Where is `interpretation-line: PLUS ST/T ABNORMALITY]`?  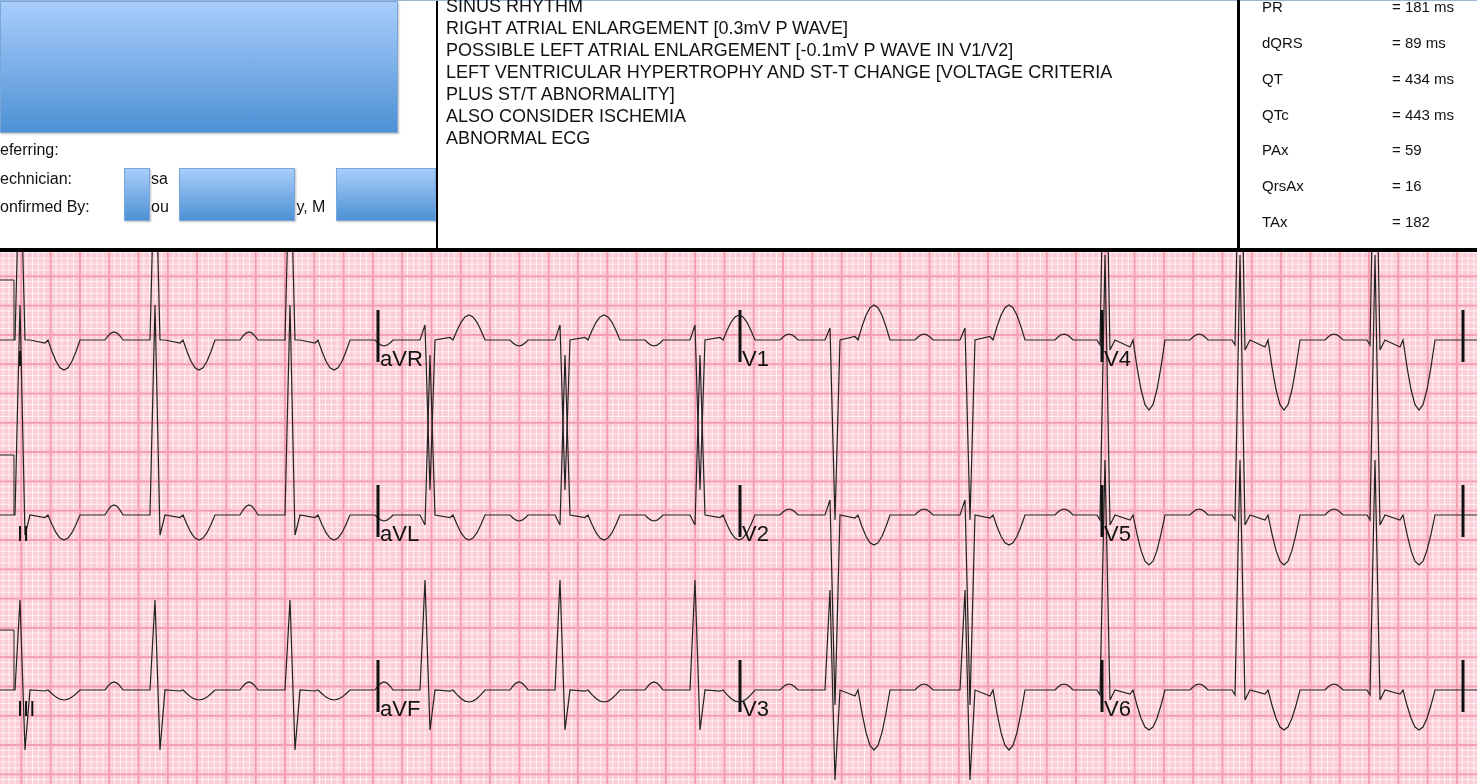
interpretation-line: PLUS ST/T ABNORMALITY] is located at coordinates (561, 94).